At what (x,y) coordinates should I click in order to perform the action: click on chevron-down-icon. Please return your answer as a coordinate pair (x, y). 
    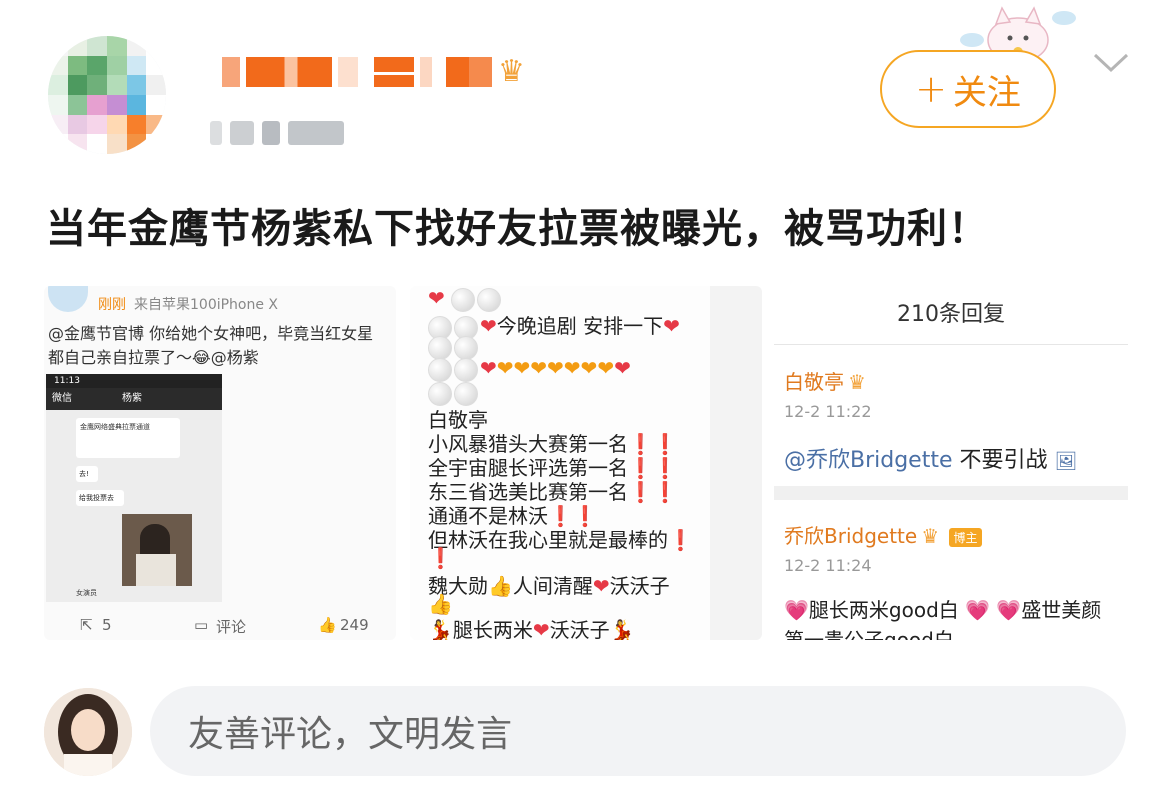
    Looking at the image, I should click on (1111, 63).